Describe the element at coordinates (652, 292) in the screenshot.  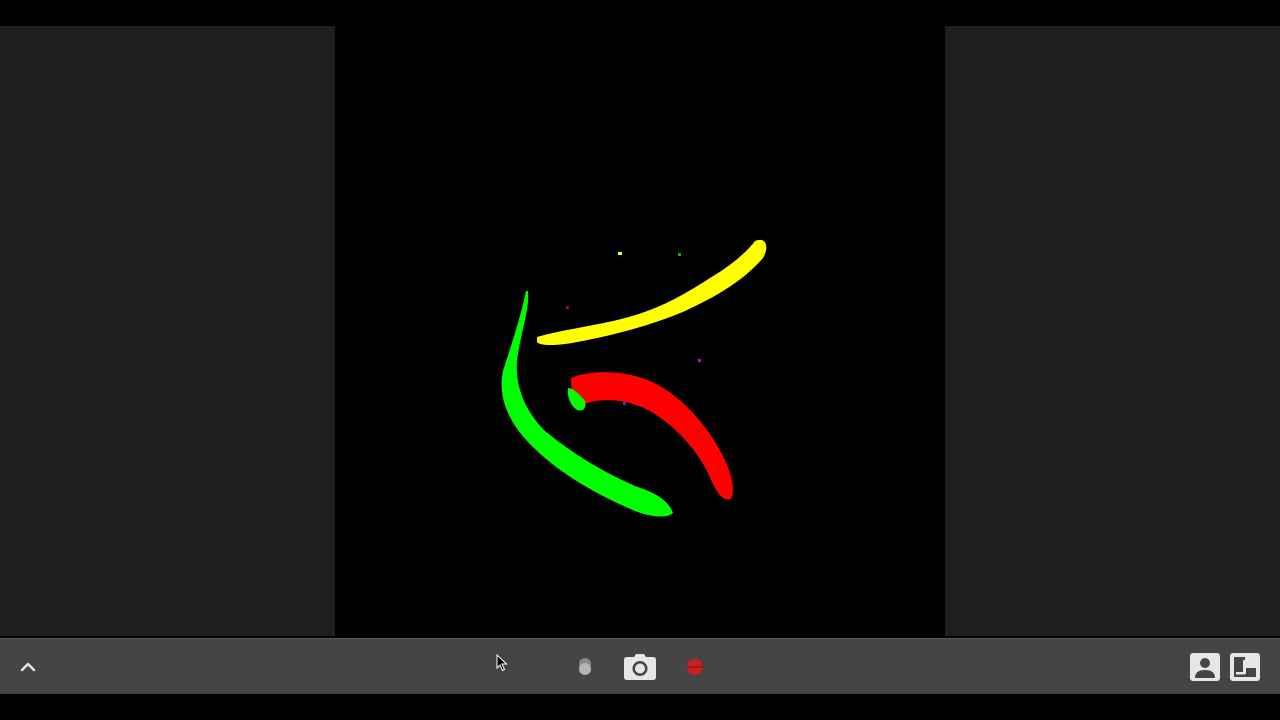
I see `yellow-stroke` at that location.